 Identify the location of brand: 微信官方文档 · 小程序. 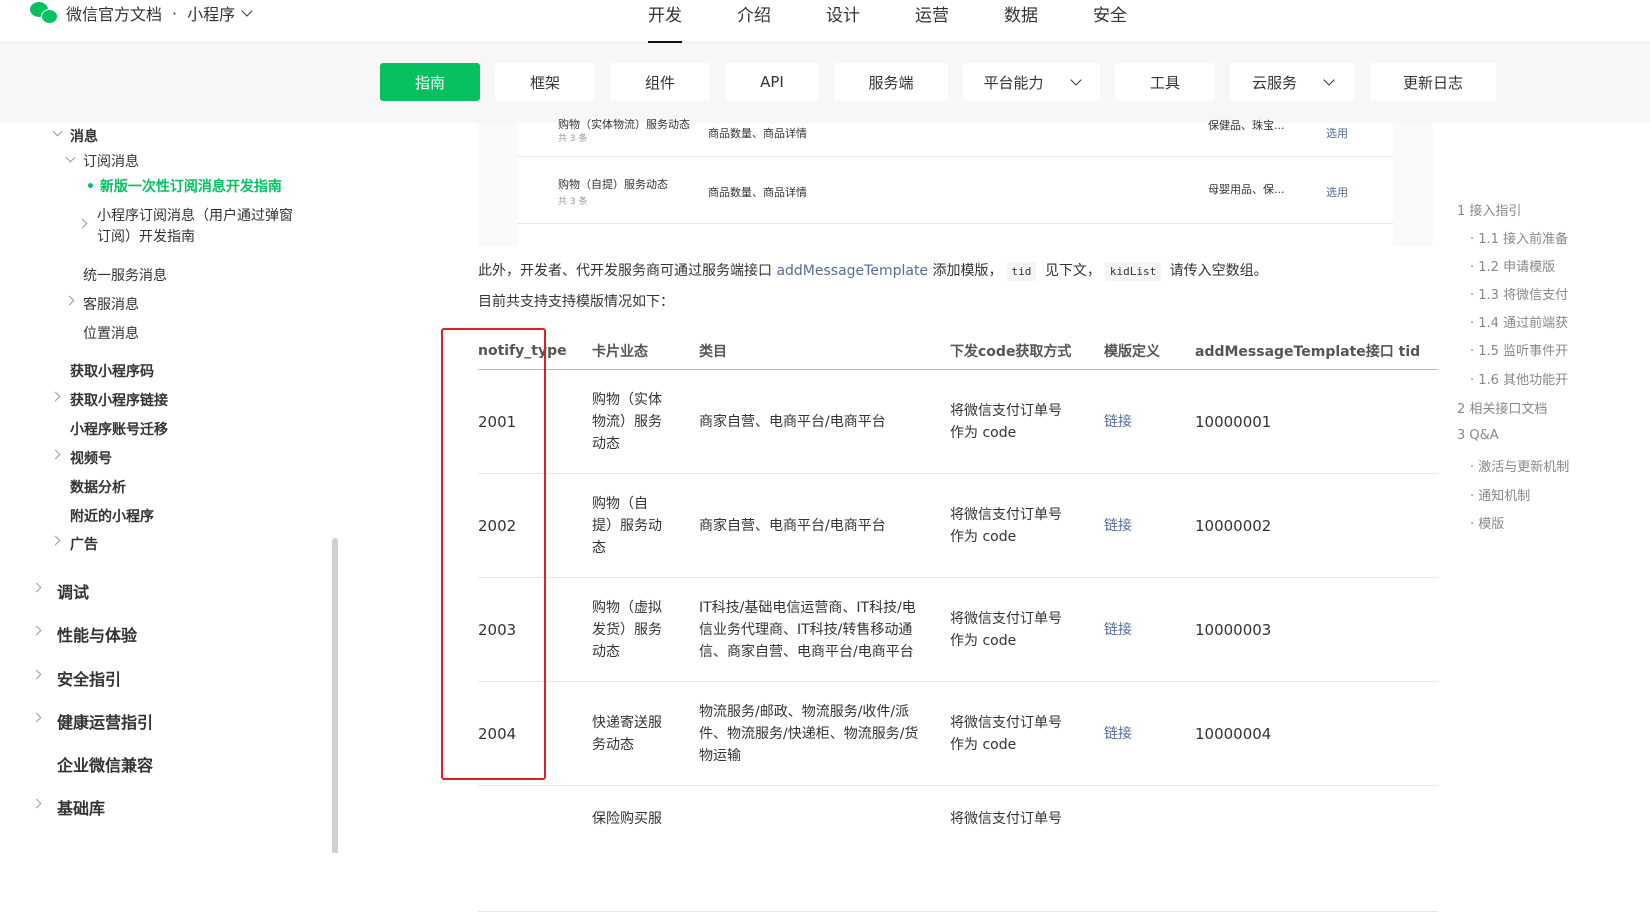
(141, 13).